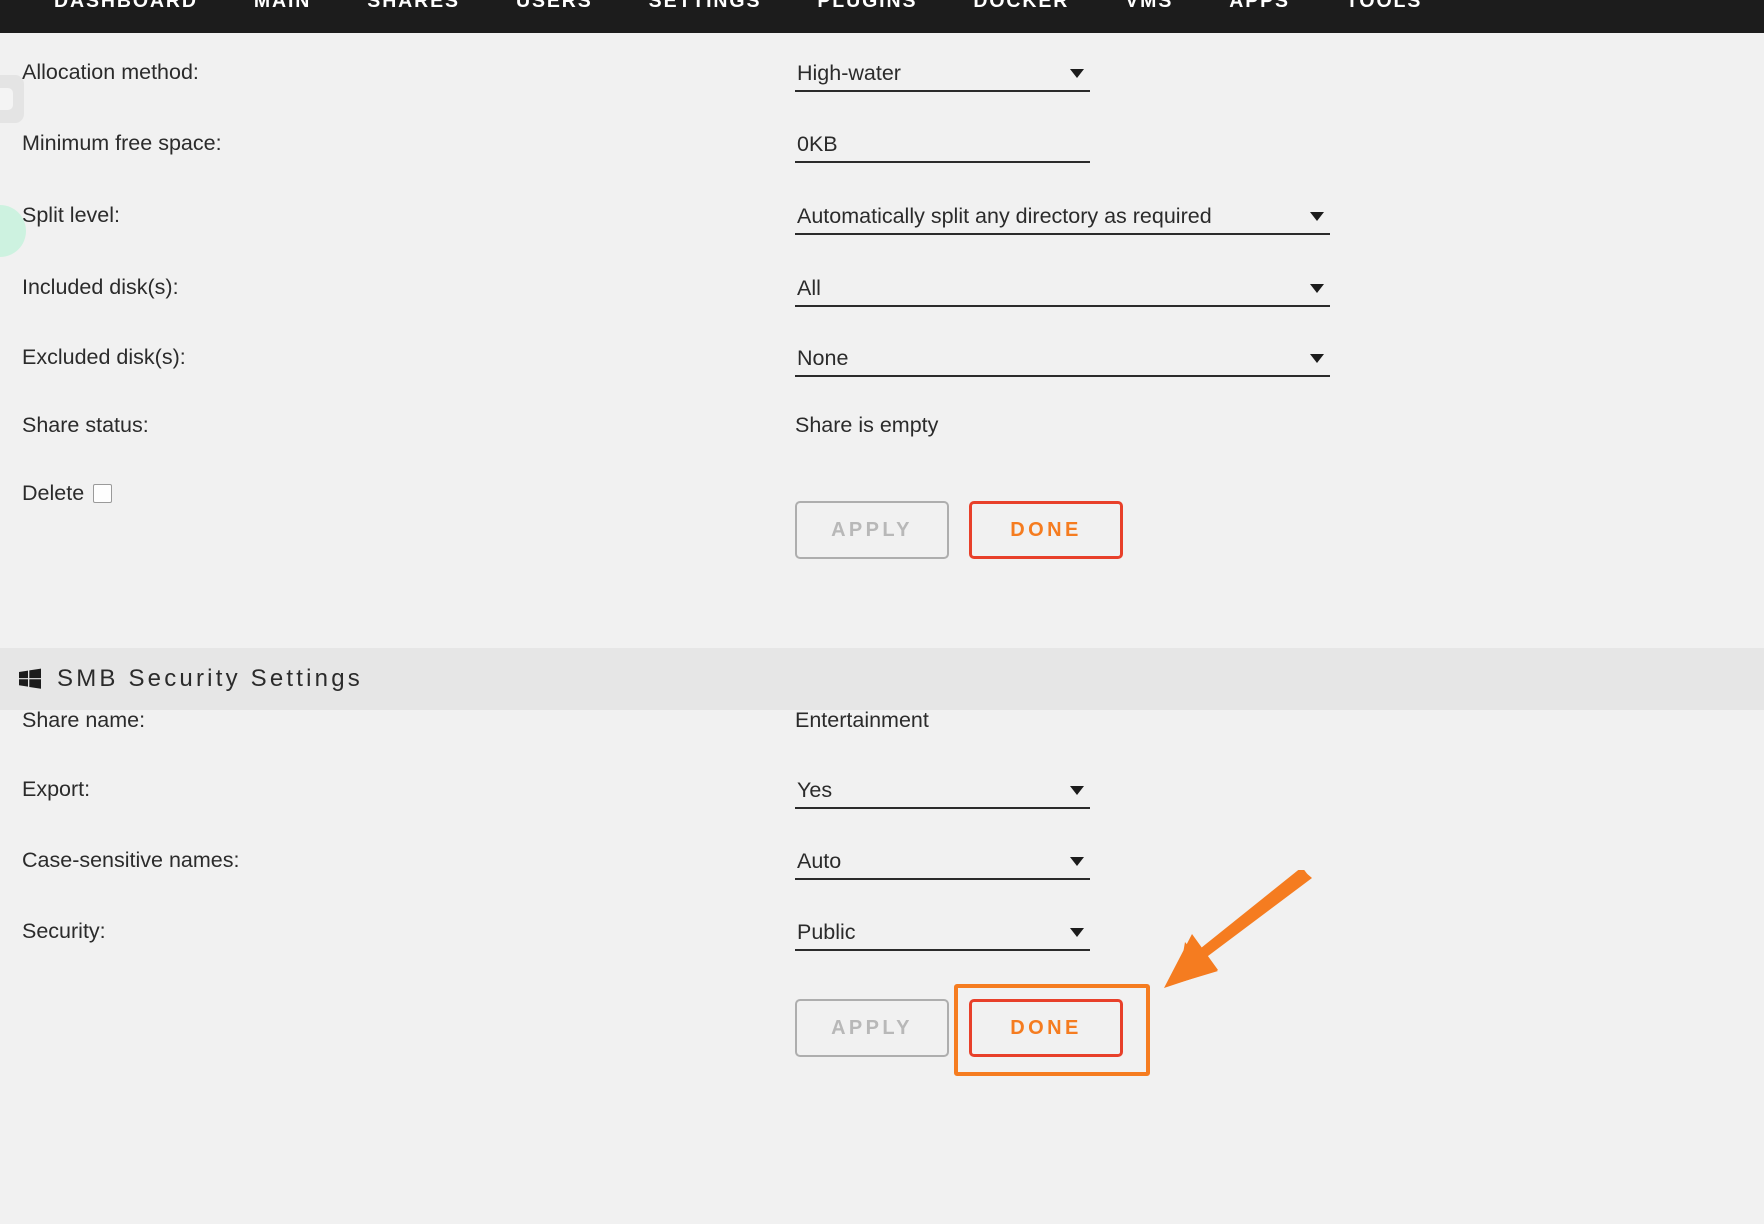 The width and height of the screenshot is (1764, 1224). What do you see at coordinates (867, 6) in the screenshot?
I see `nav-item-label: PLUGINS` at bounding box center [867, 6].